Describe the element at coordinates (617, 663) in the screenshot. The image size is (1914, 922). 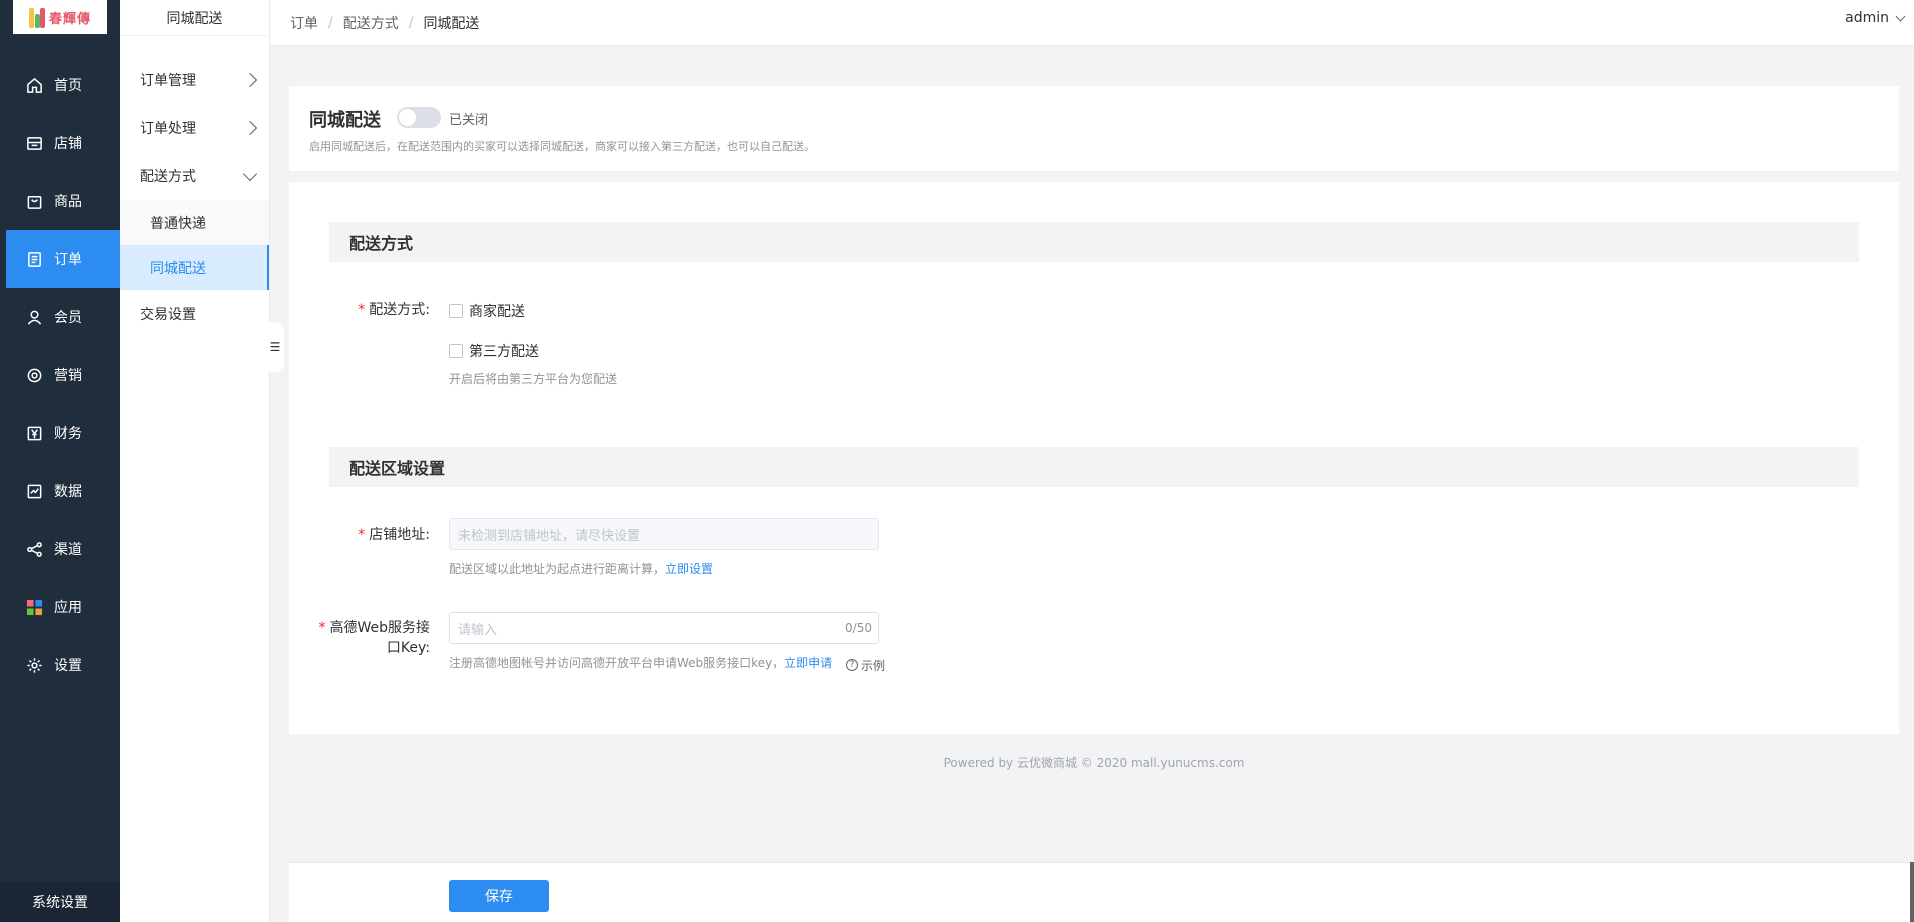
I see `hint-text: 注册高德地图帐号并访问高德开放平台申请Web服务接口key，` at that location.